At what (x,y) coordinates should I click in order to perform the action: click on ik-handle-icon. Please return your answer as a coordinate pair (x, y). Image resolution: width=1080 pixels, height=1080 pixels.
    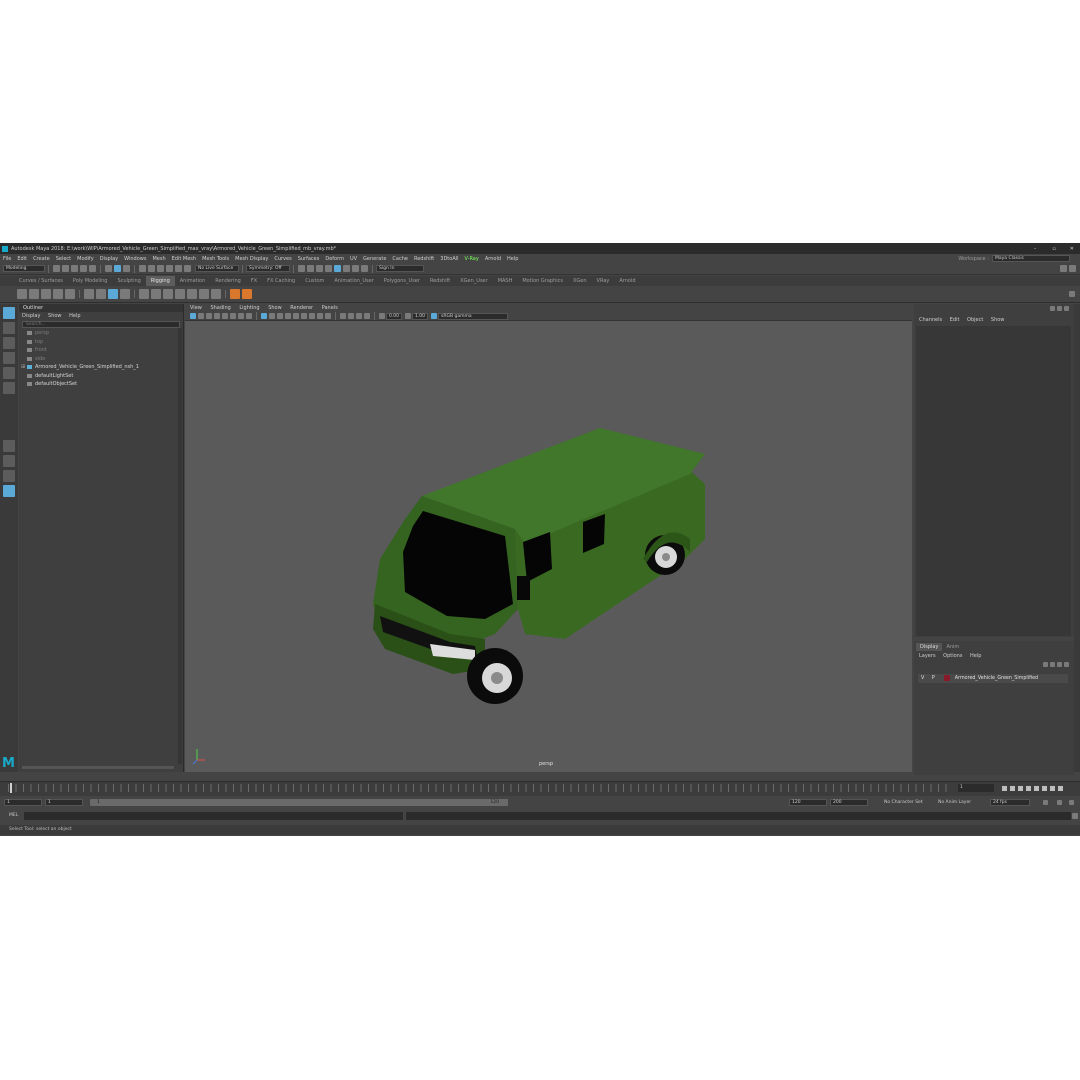
    Looking at the image, I should click on (34, 294).